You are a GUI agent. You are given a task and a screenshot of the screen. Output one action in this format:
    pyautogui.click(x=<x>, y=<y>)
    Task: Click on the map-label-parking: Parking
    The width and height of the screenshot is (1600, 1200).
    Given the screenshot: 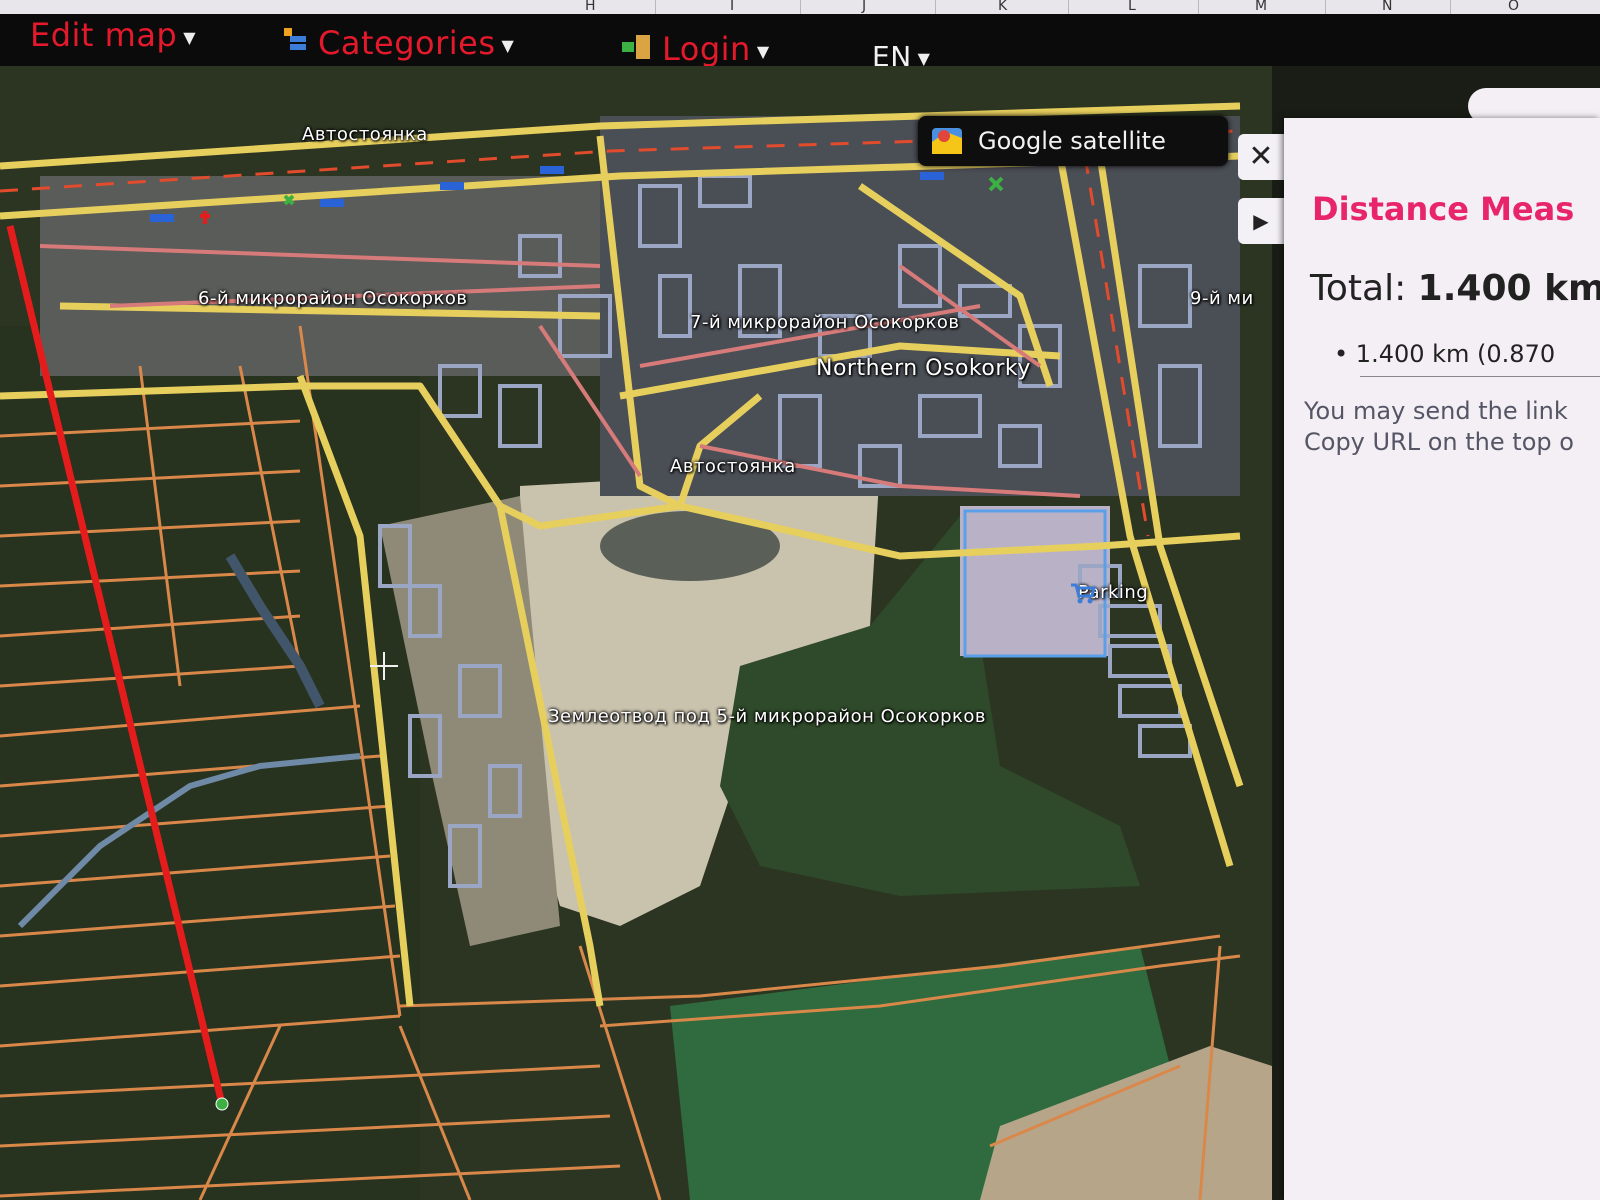 What is the action you would take?
    pyautogui.click(x=1109, y=593)
    